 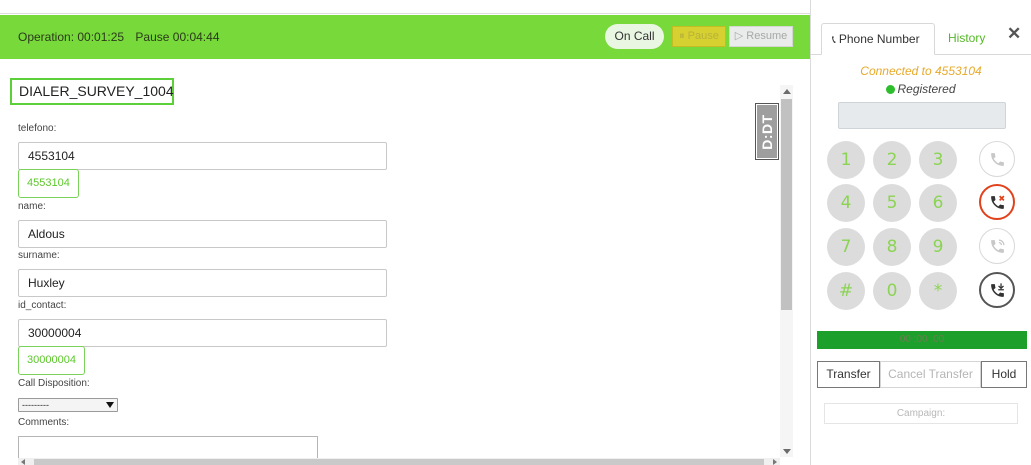 What do you see at coordinates (32, 206) in the screenshot?
I see `name-label: name:` at bounding box center [32, 206].